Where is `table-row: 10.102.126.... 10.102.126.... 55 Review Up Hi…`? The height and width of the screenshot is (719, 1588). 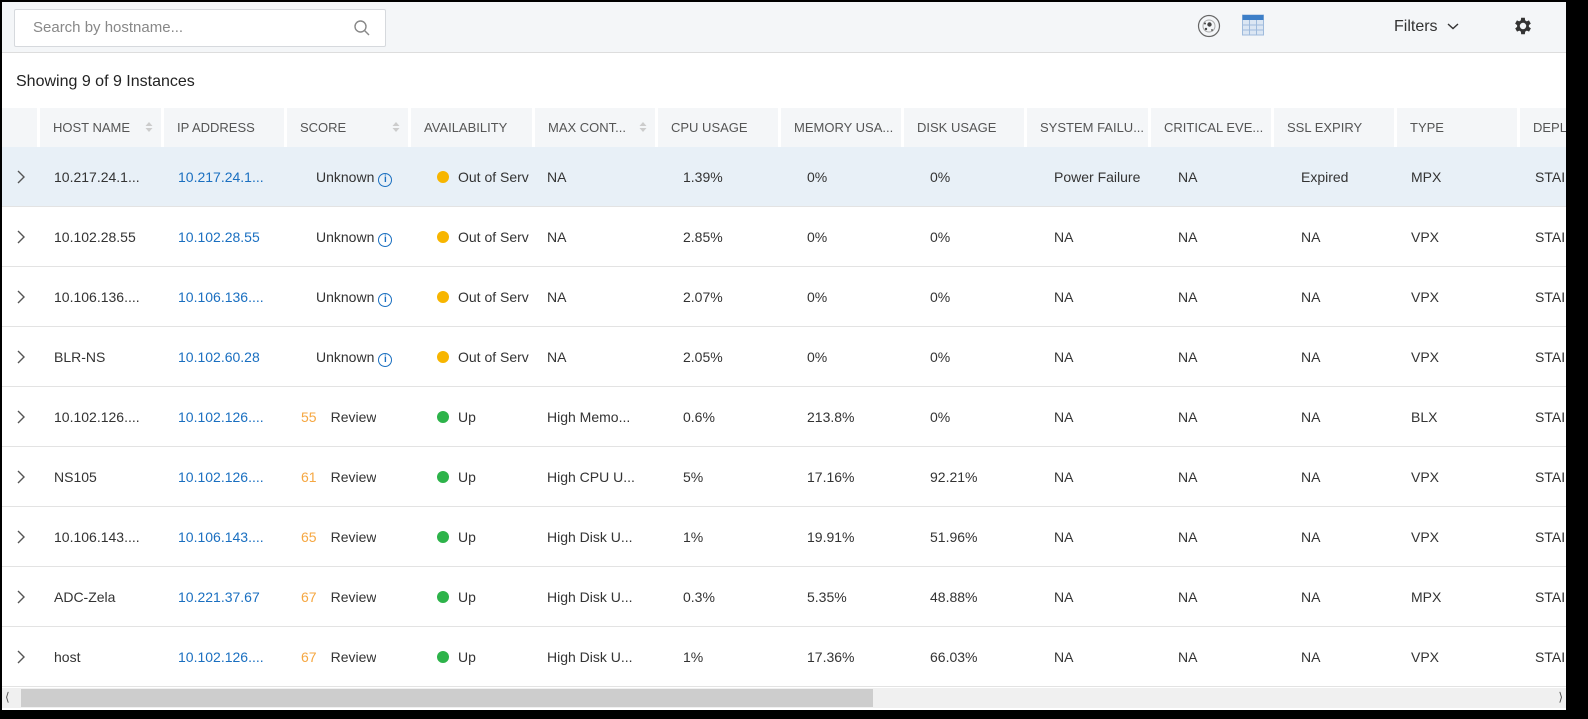
table-row: 10.102.126.... 10.102.126.... 55 Review Up Hi… is located at coordinates (784, 417).